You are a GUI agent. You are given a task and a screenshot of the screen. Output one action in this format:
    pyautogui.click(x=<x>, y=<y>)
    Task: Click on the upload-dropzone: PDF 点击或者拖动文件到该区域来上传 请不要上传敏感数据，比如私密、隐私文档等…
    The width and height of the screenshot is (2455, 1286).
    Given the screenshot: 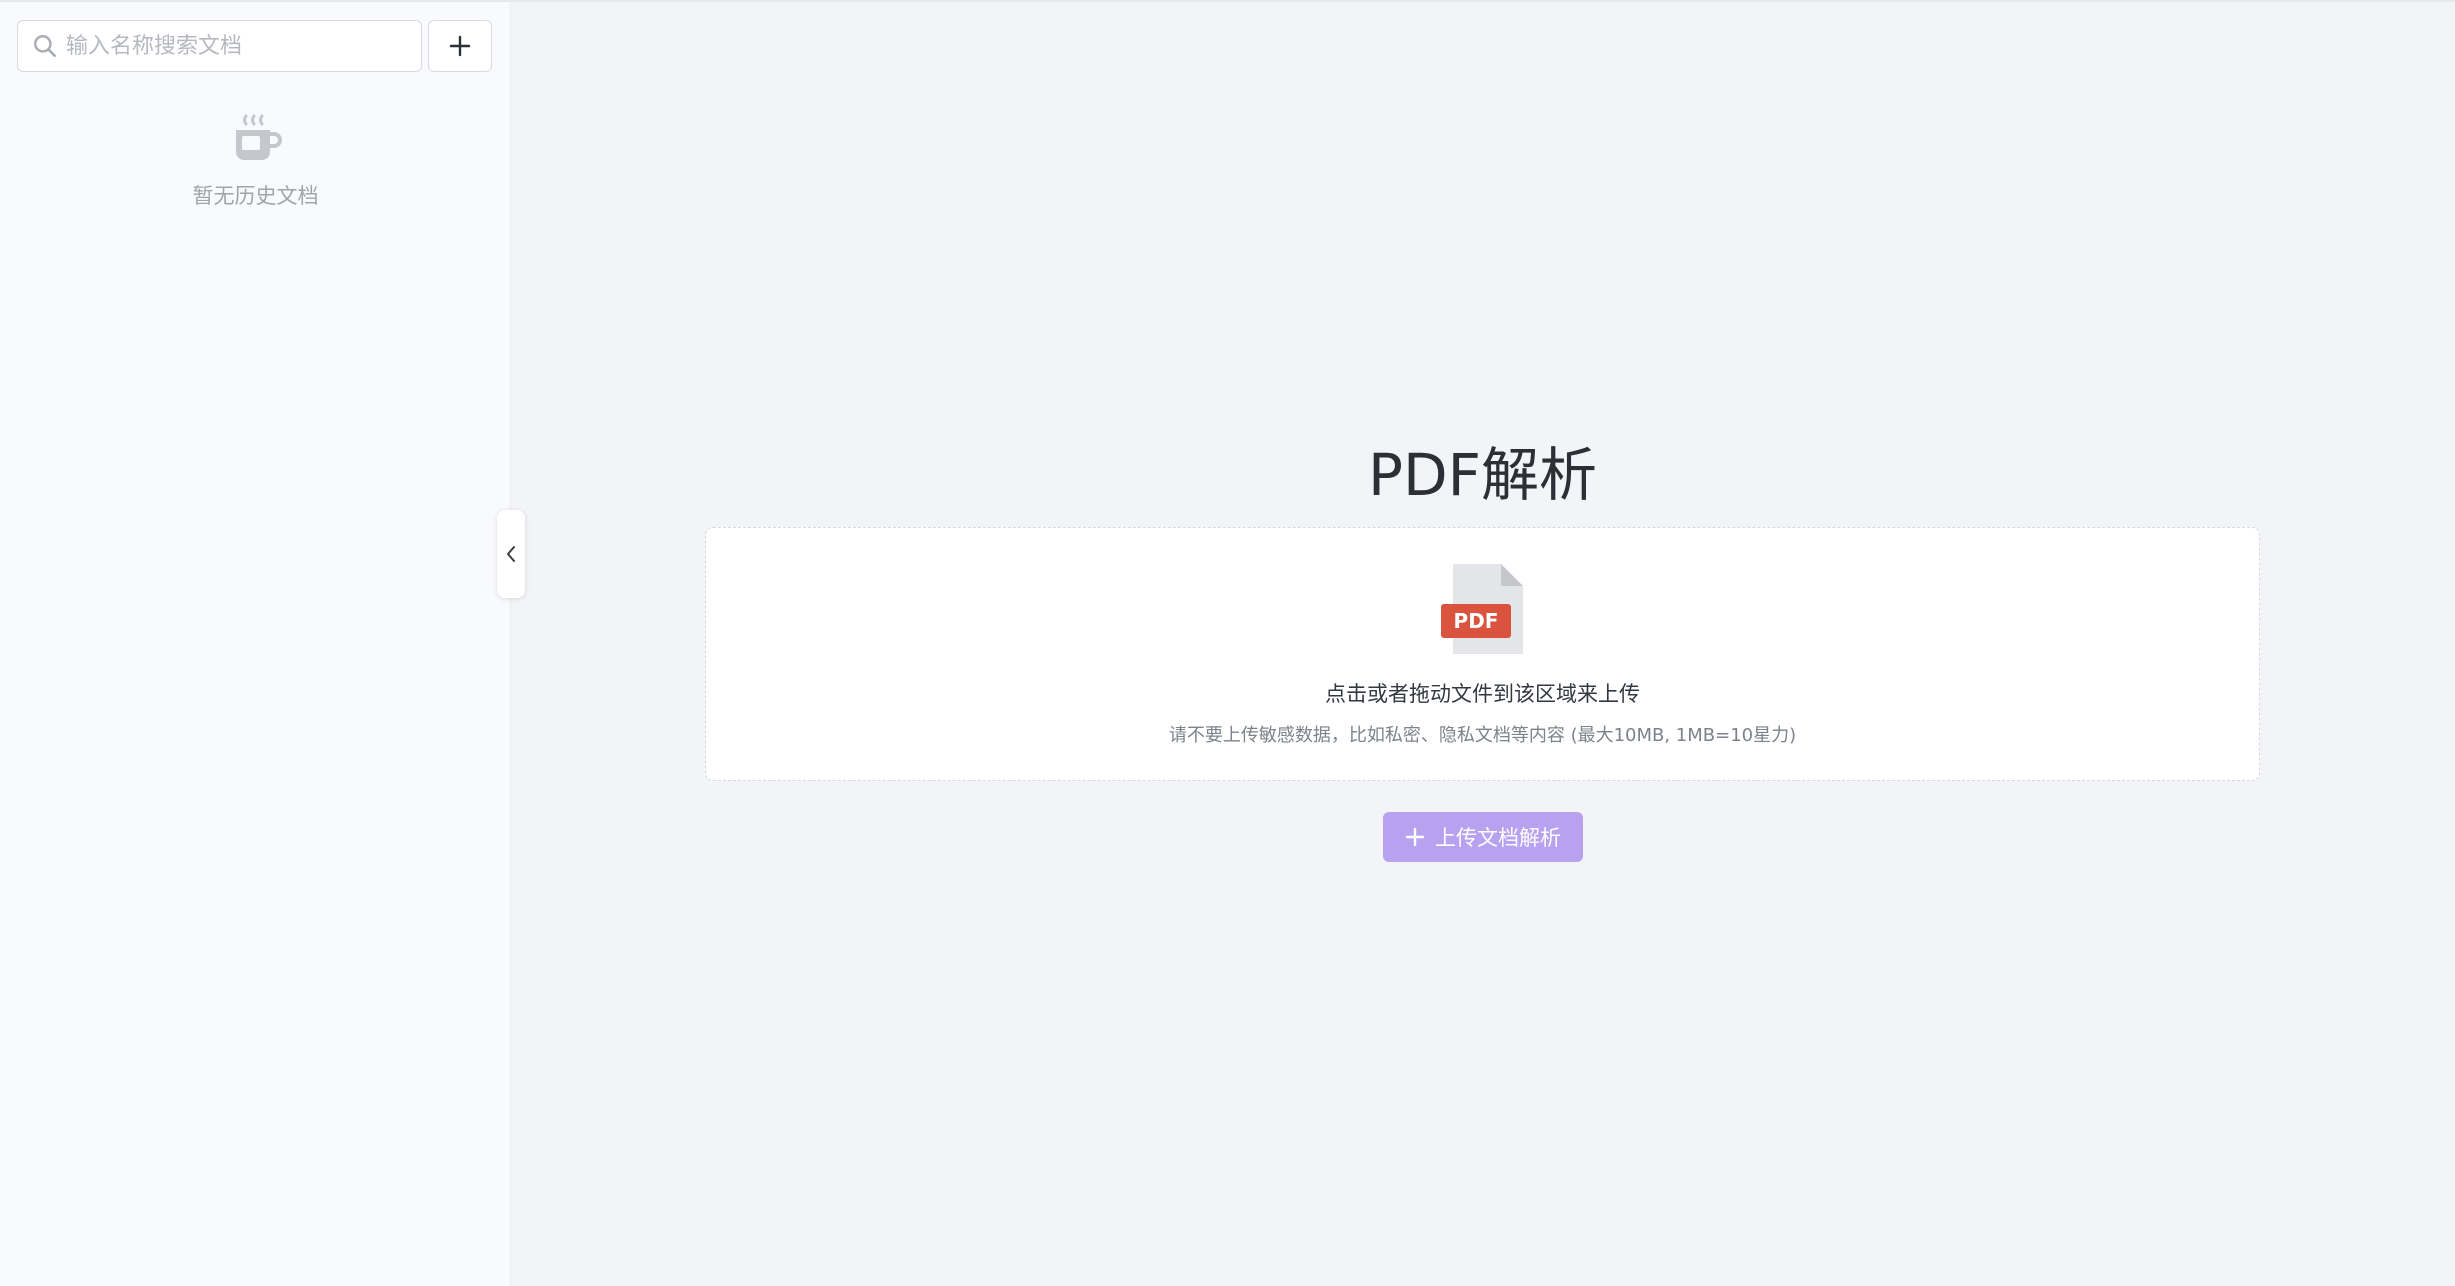 What is the action you would take?
    pyautogui.click(x=1482, y=654)
    